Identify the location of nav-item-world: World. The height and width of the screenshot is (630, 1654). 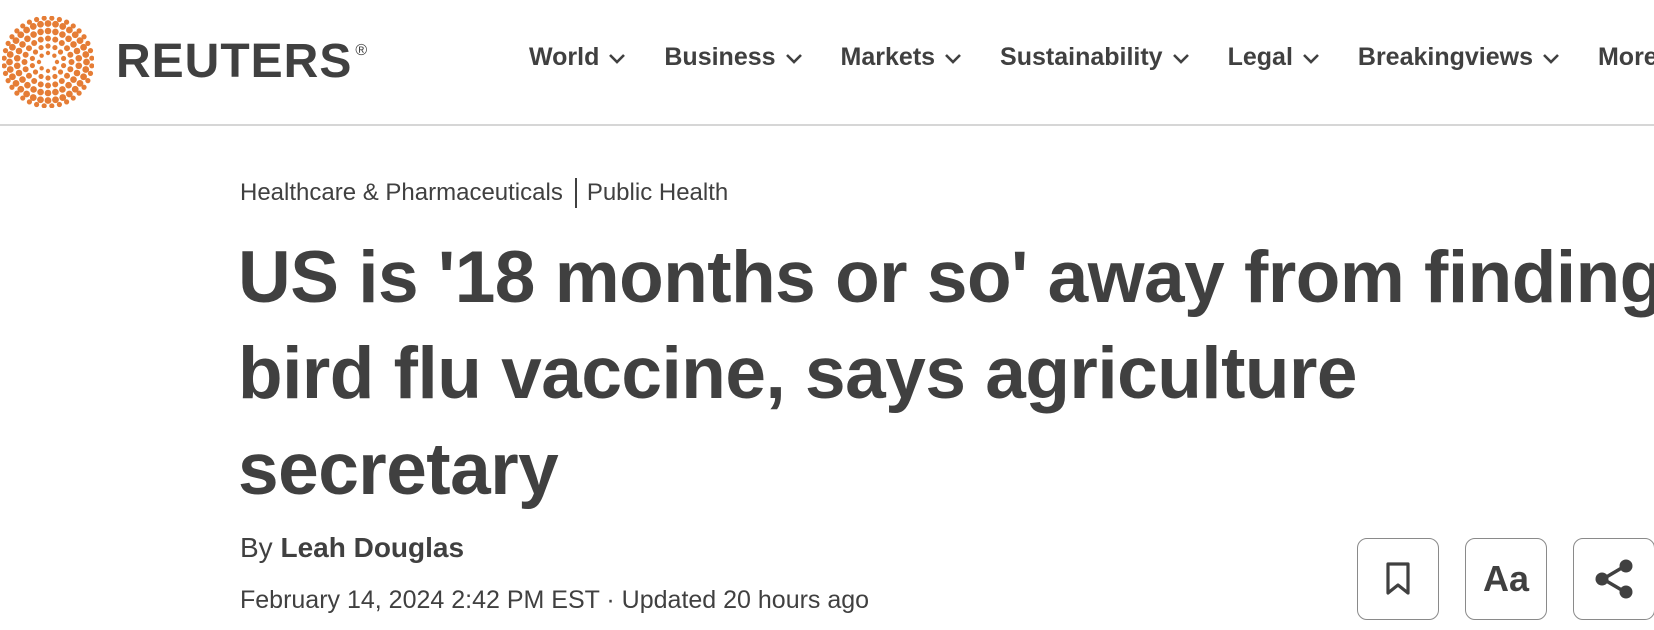
(577, 57).